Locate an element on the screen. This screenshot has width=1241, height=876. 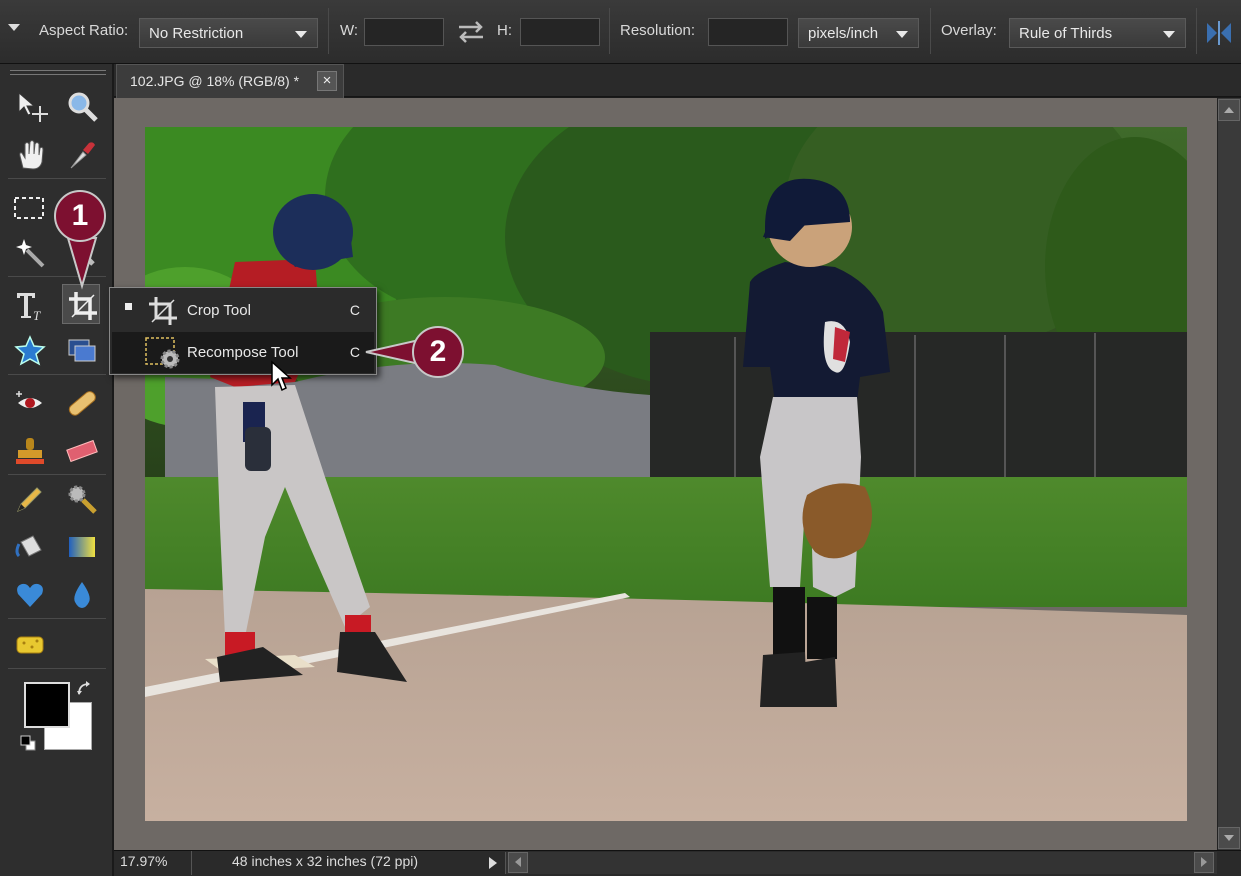
crop-tool is located at coordinates (81, 304).